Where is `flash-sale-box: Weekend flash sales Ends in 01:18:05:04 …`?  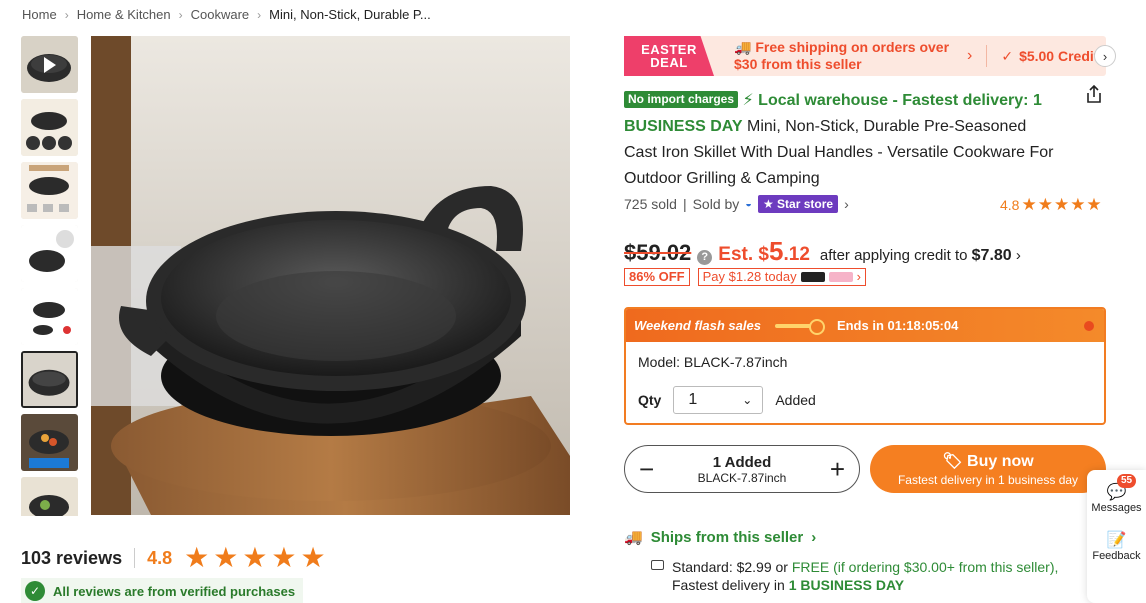 flash-sale-box: Weekend flash sales Ends in 01:18:05:04 … is located at coordinates (865, 366).